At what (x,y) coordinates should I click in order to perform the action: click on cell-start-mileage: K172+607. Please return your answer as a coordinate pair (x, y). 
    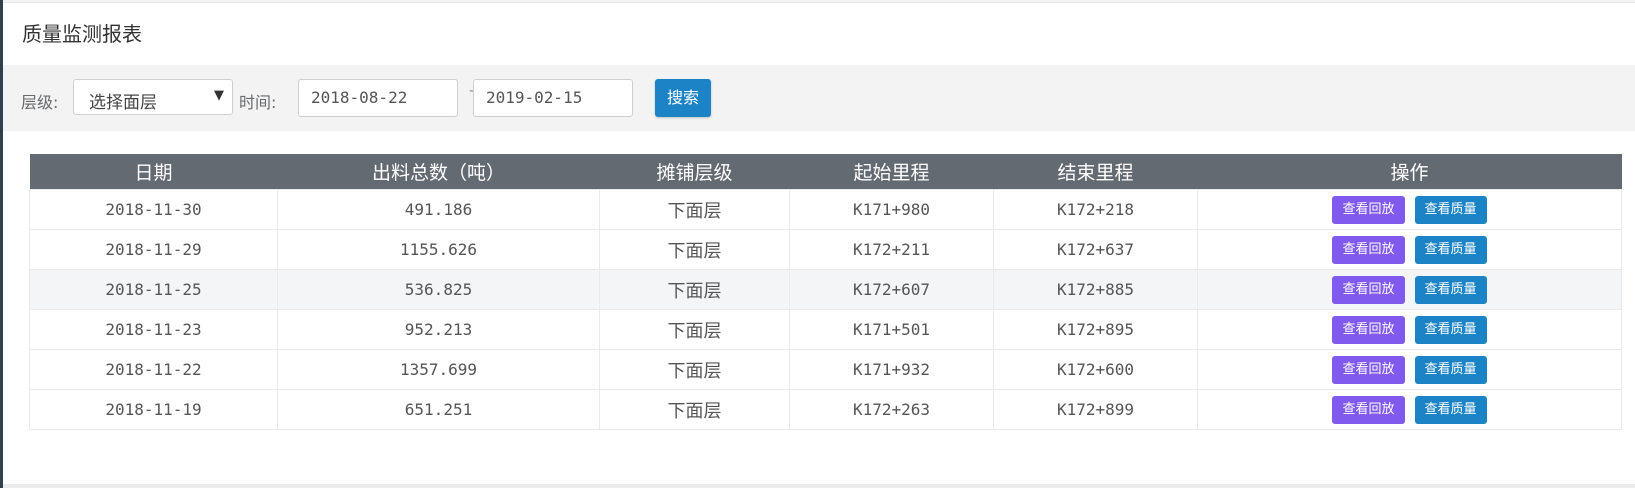
    Looking at the image, I should click on (891, 289).